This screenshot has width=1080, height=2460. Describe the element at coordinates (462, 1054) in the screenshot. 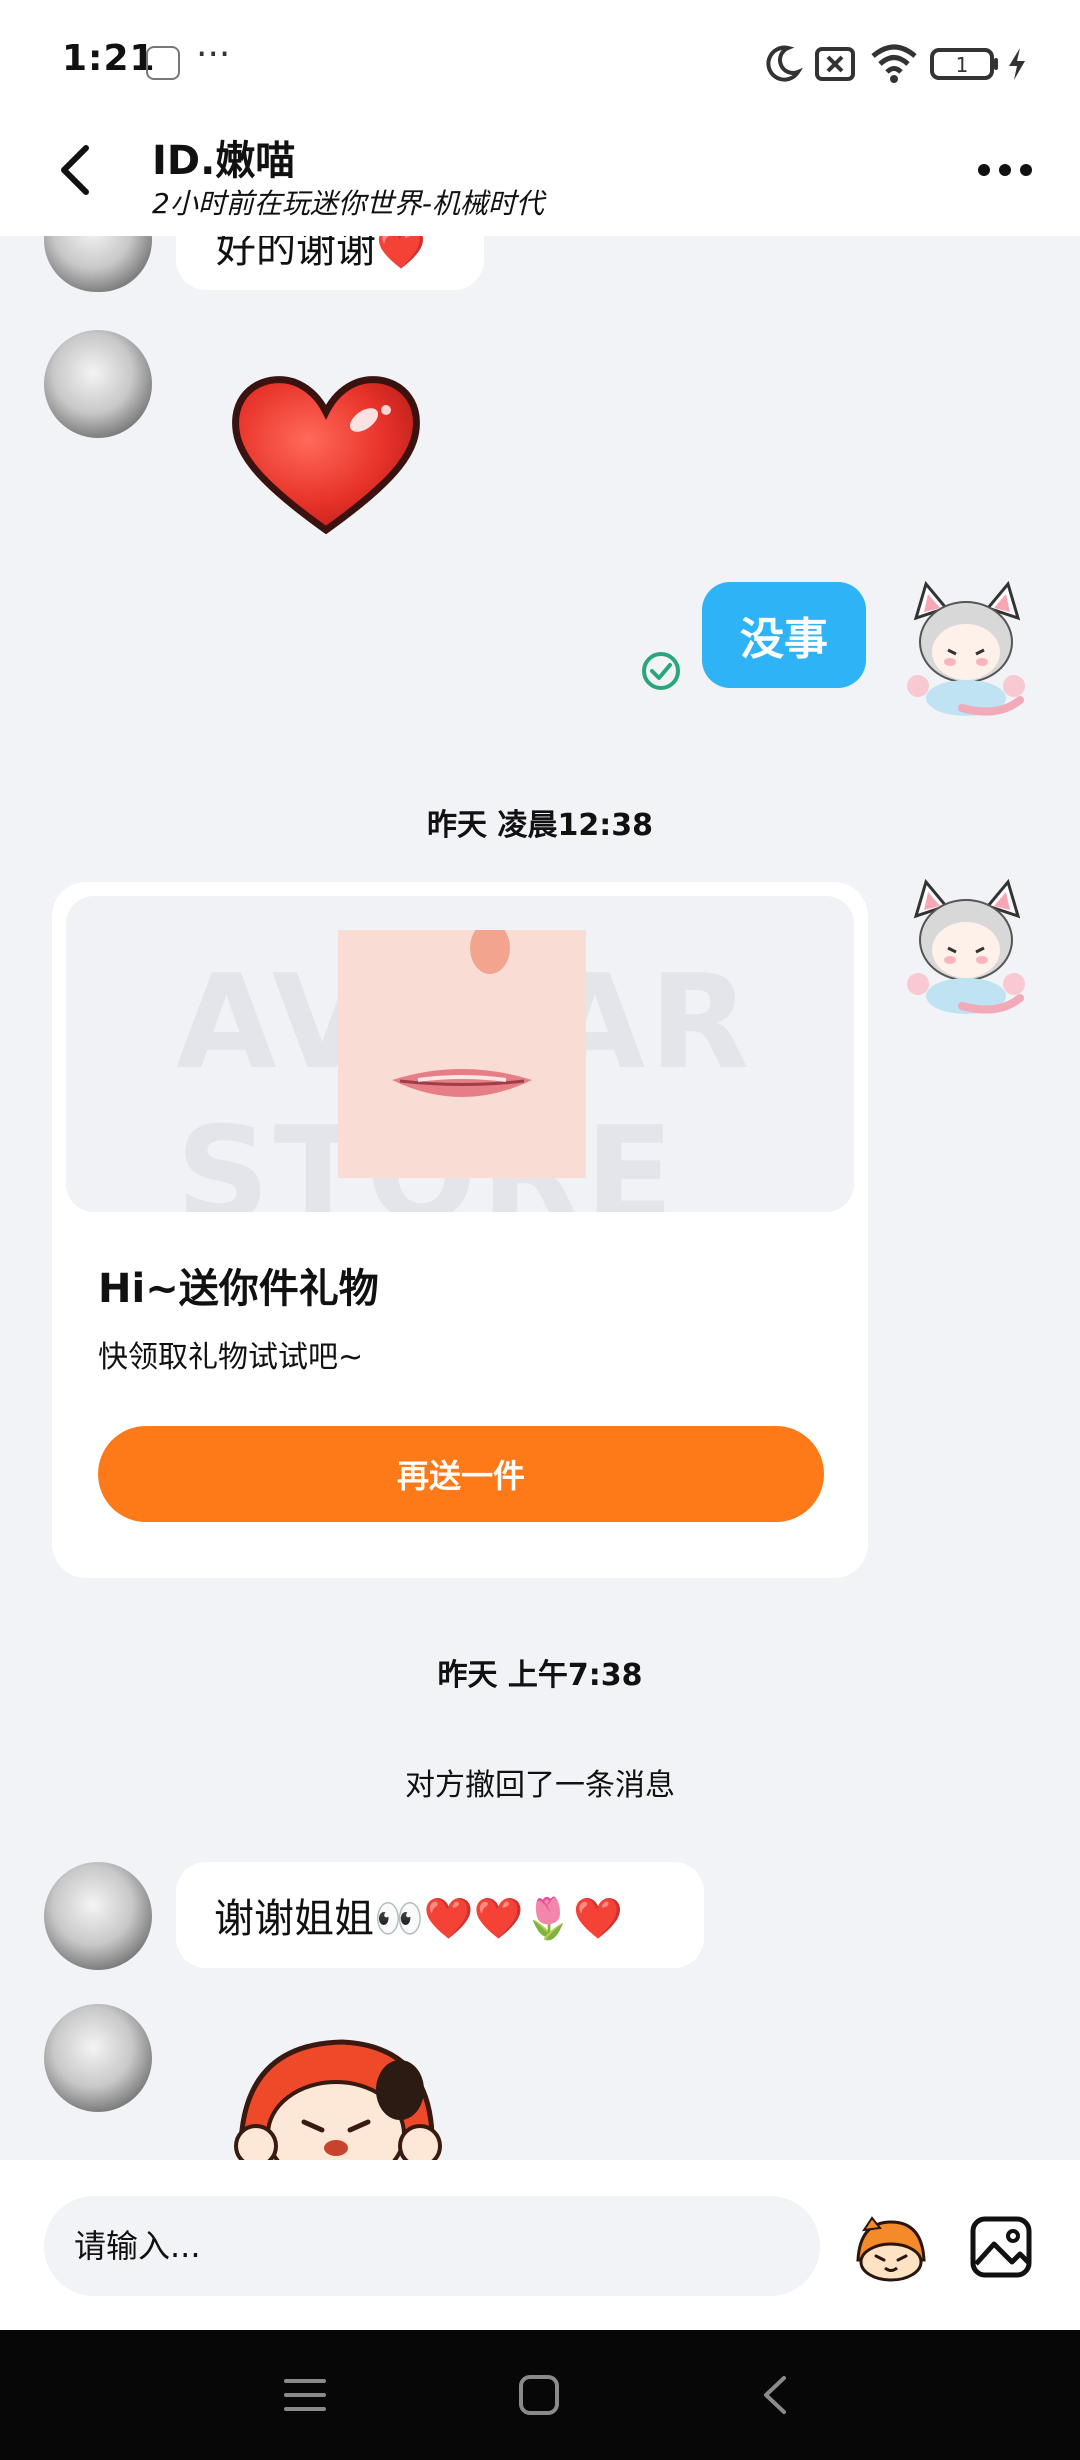

I see `gift-item-image` at that location.